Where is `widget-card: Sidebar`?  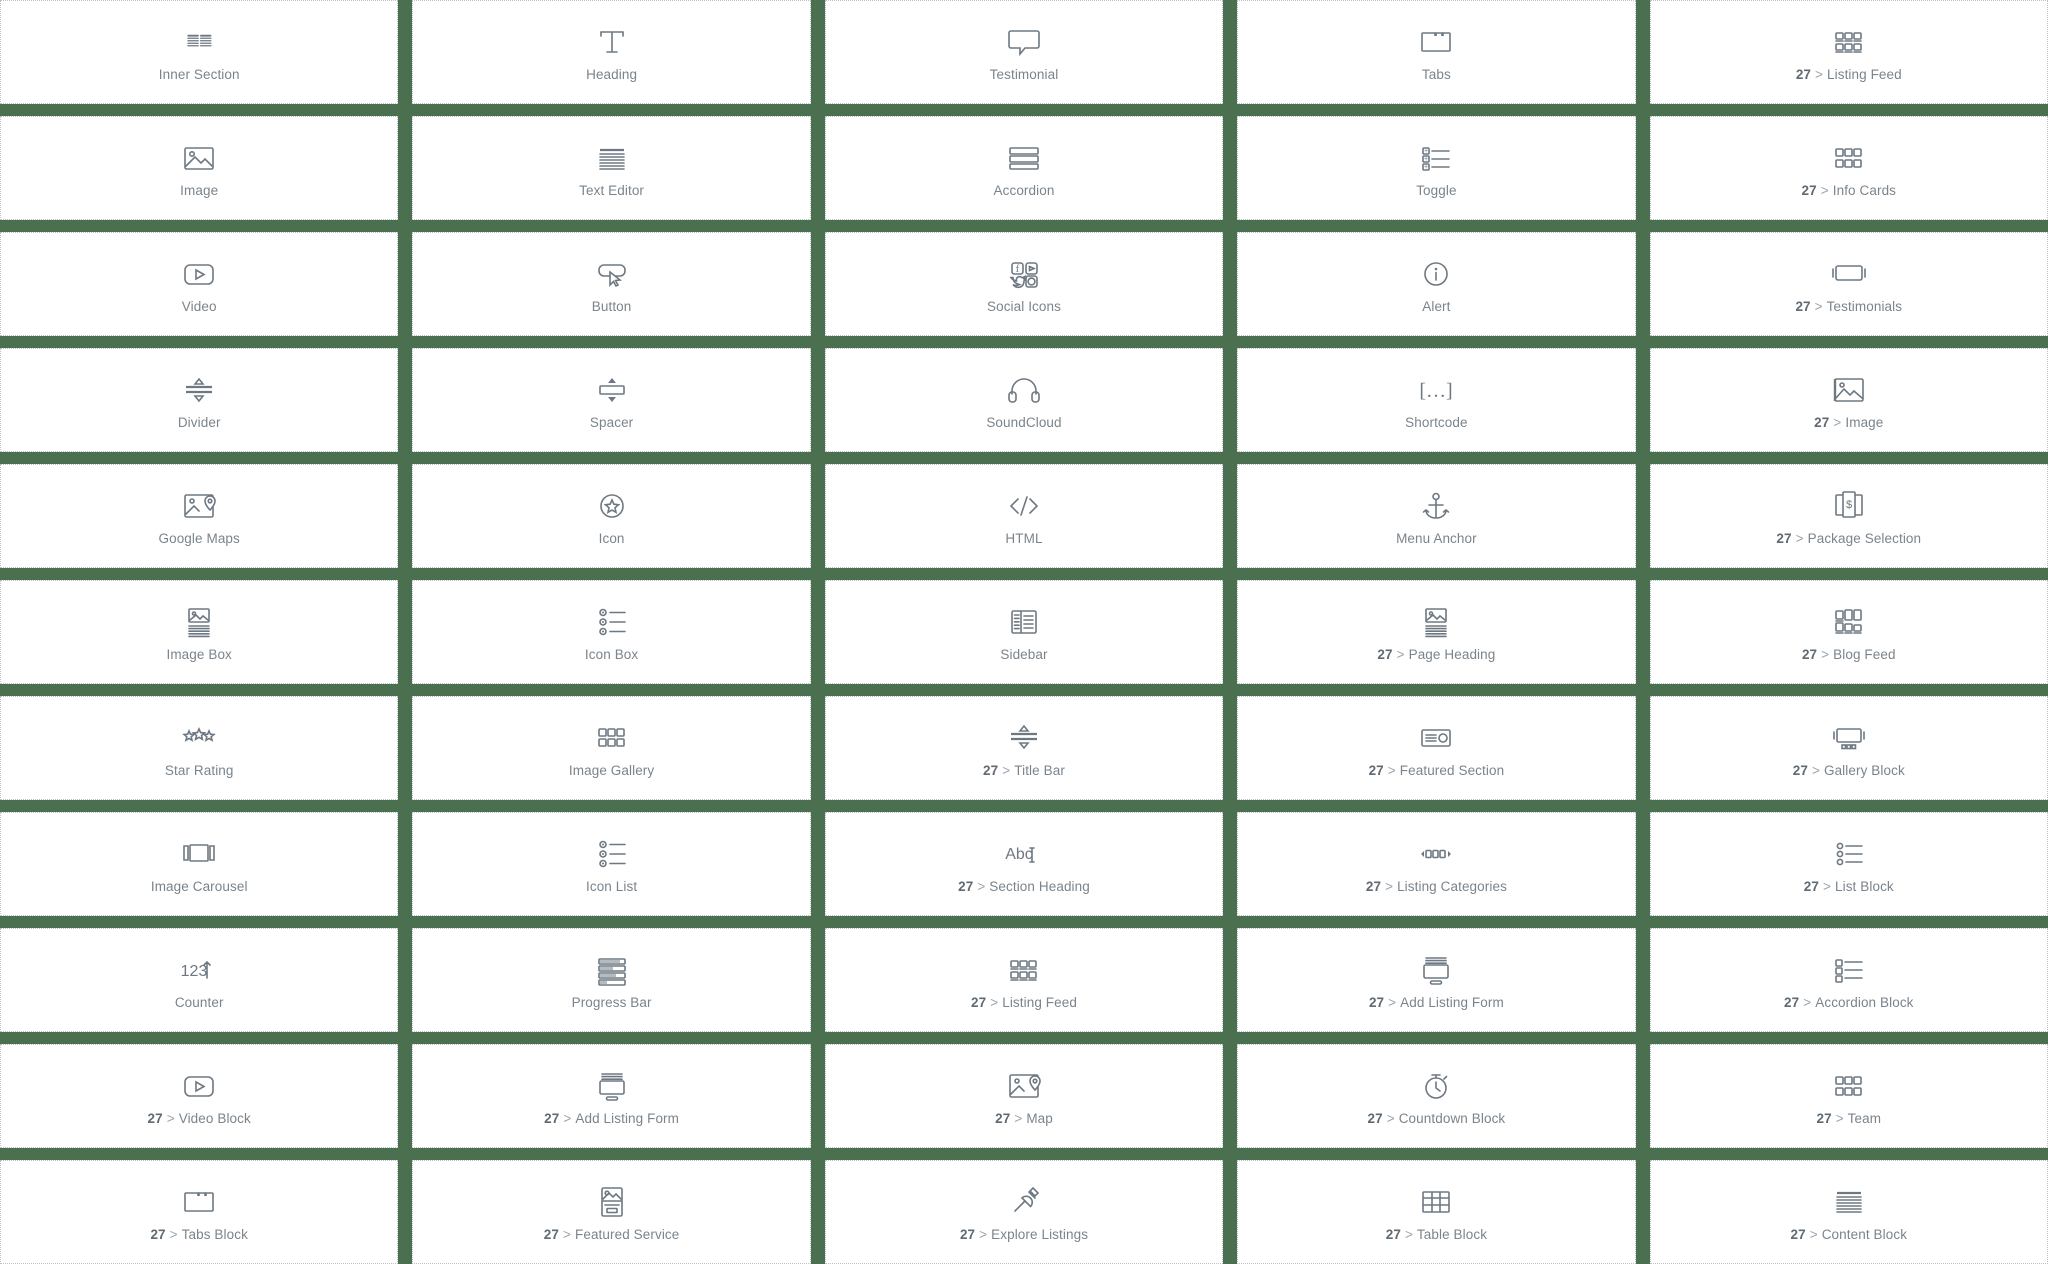
widget-card: Sidebar is located at coordinates (1024, 632).